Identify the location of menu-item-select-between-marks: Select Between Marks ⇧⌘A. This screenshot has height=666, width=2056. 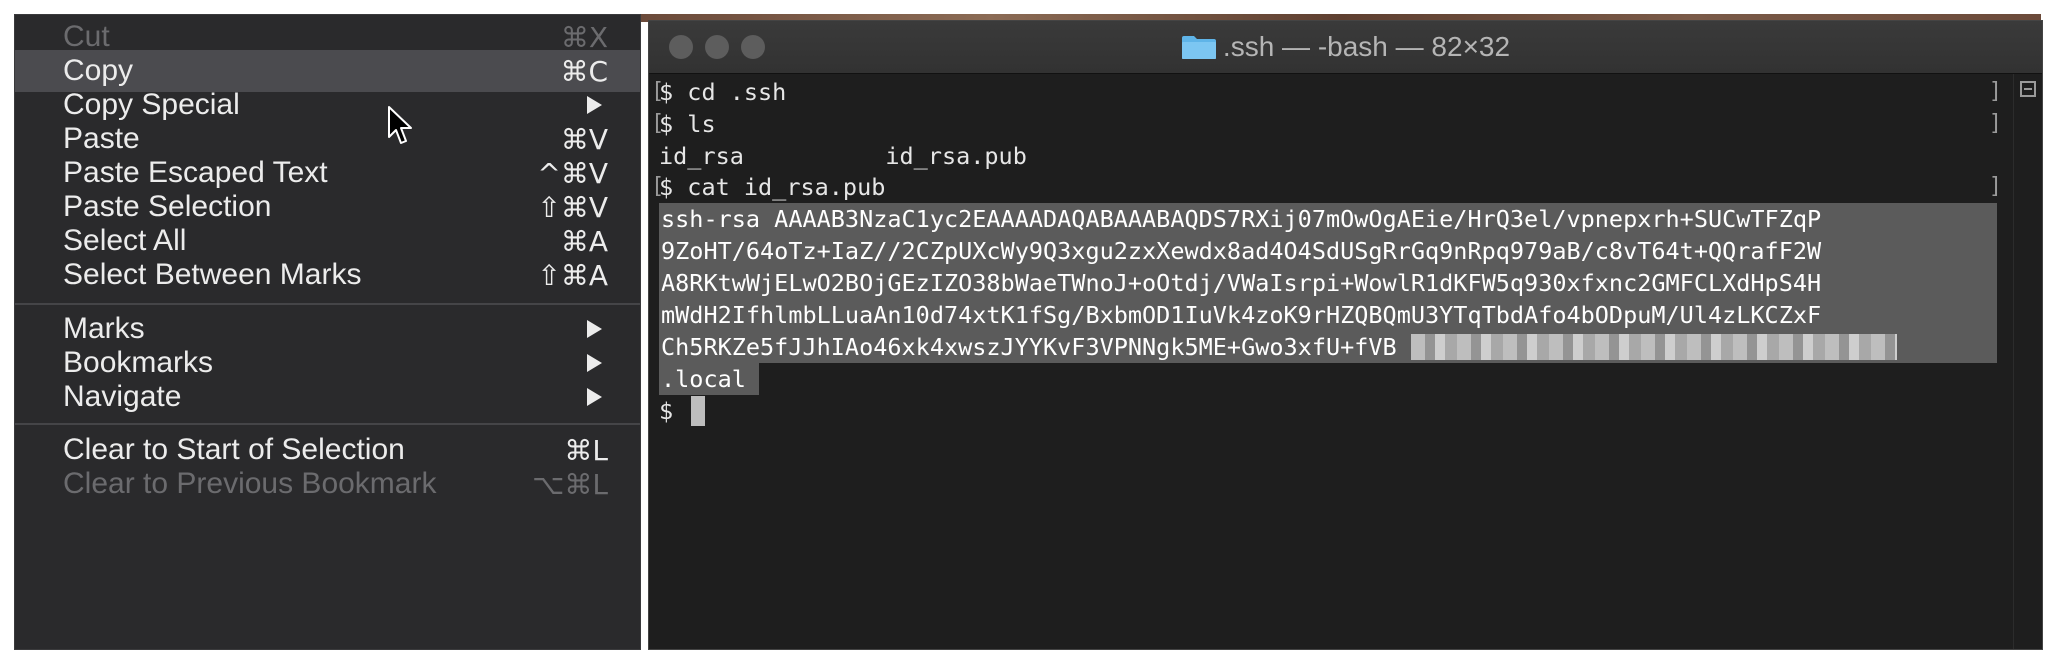
(327, 275).